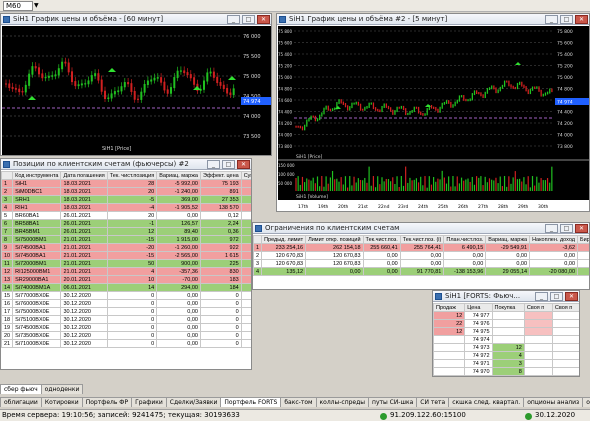  What do you see at coordinates (506, 355) in the screenshot?
I see `orderbook-row: 74 972 4` at bounding box center [506, 355].